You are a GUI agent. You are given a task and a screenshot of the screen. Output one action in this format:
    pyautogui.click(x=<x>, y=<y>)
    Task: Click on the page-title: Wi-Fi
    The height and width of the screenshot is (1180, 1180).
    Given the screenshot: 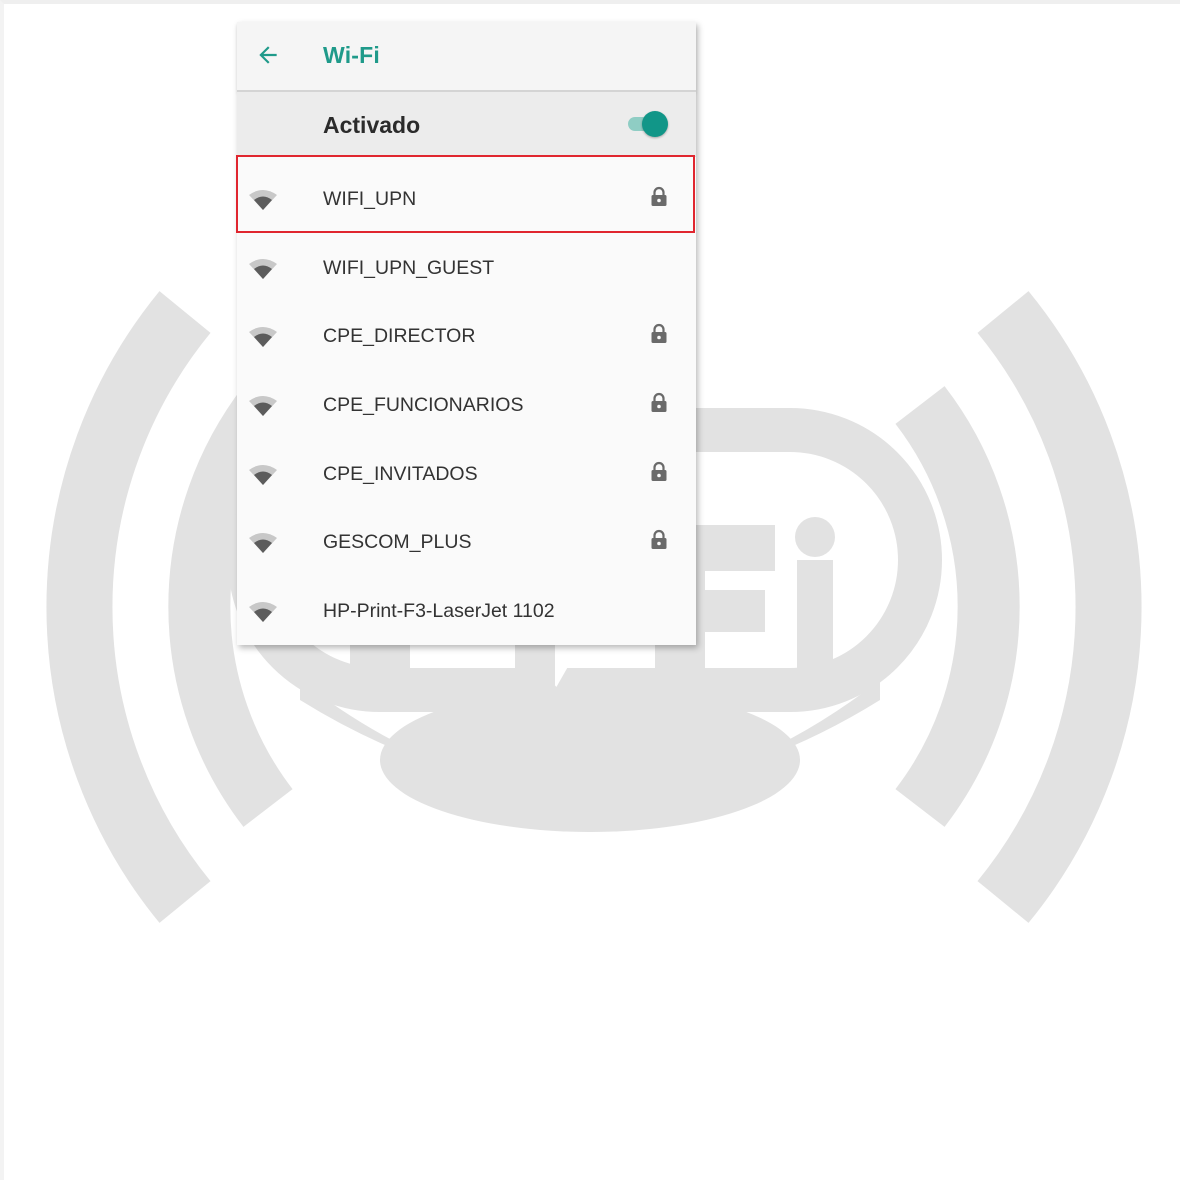 What is the action you would take?
    pyautogui.click(x=351, y=55)
    